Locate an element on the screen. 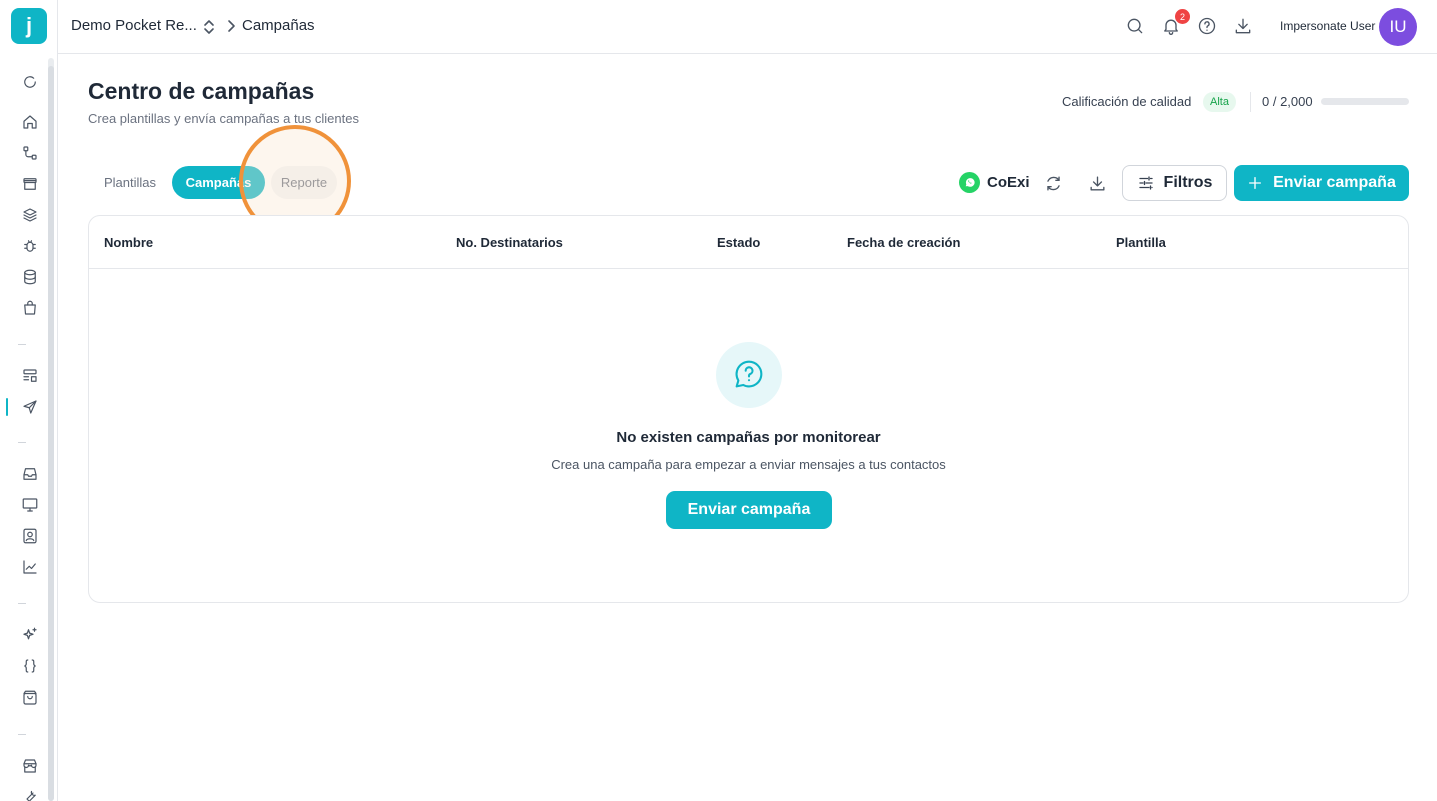 The height and width of the screenshot is (801, 1437). sidebar: j is located at coordinates (29, 400).